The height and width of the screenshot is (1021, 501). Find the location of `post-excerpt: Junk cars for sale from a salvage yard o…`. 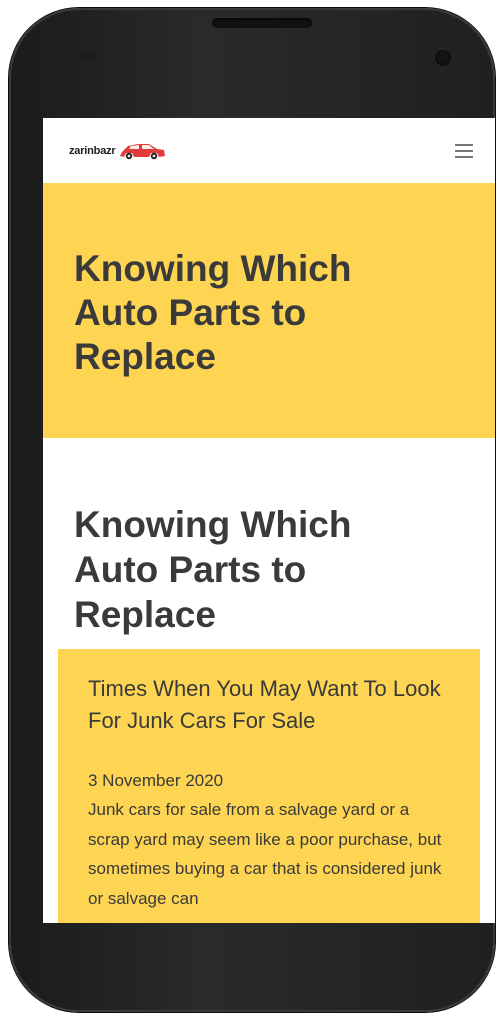

post-excerpt: Junk cars for sale from a salvage yard o… is located at coordinates (265, 854).